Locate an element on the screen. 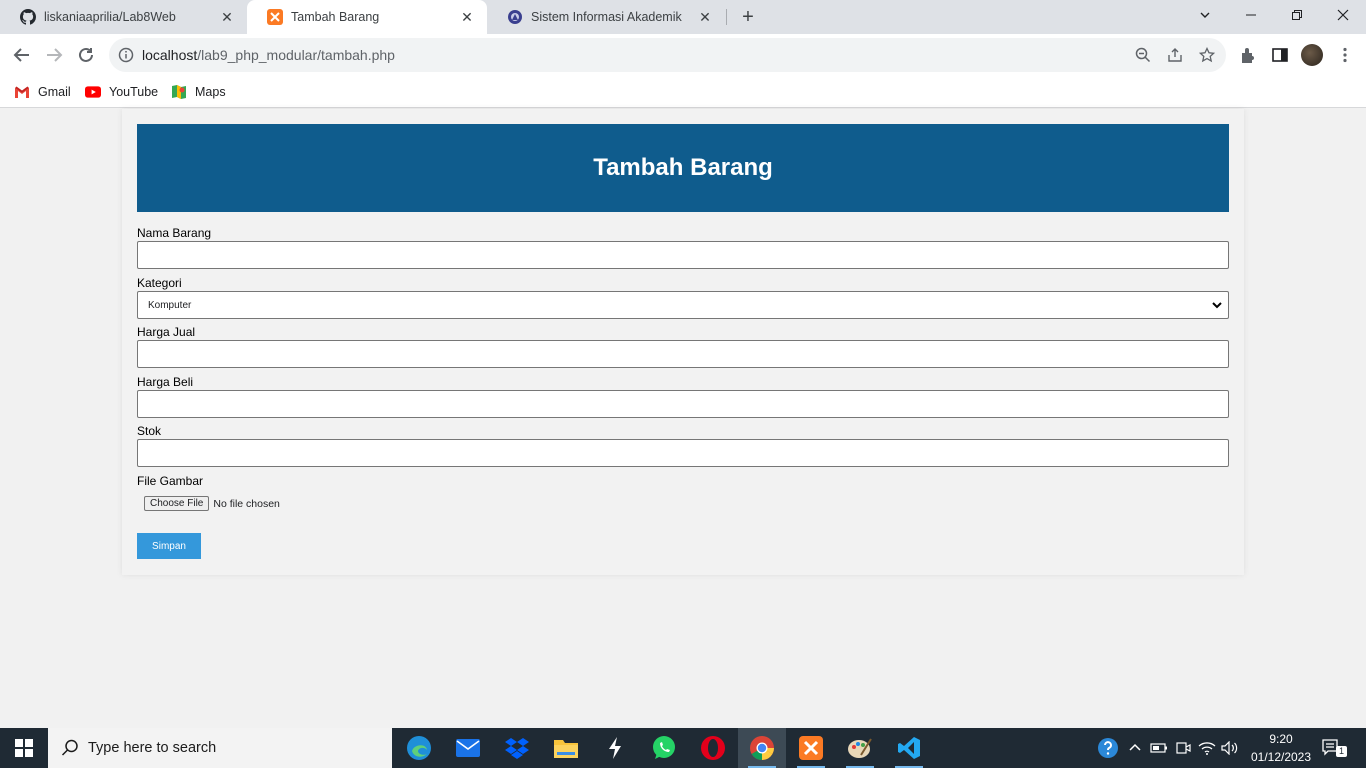 The image size is (1366, 768). bookmark-gmail: Gmail is located at coordinates (42, 92).